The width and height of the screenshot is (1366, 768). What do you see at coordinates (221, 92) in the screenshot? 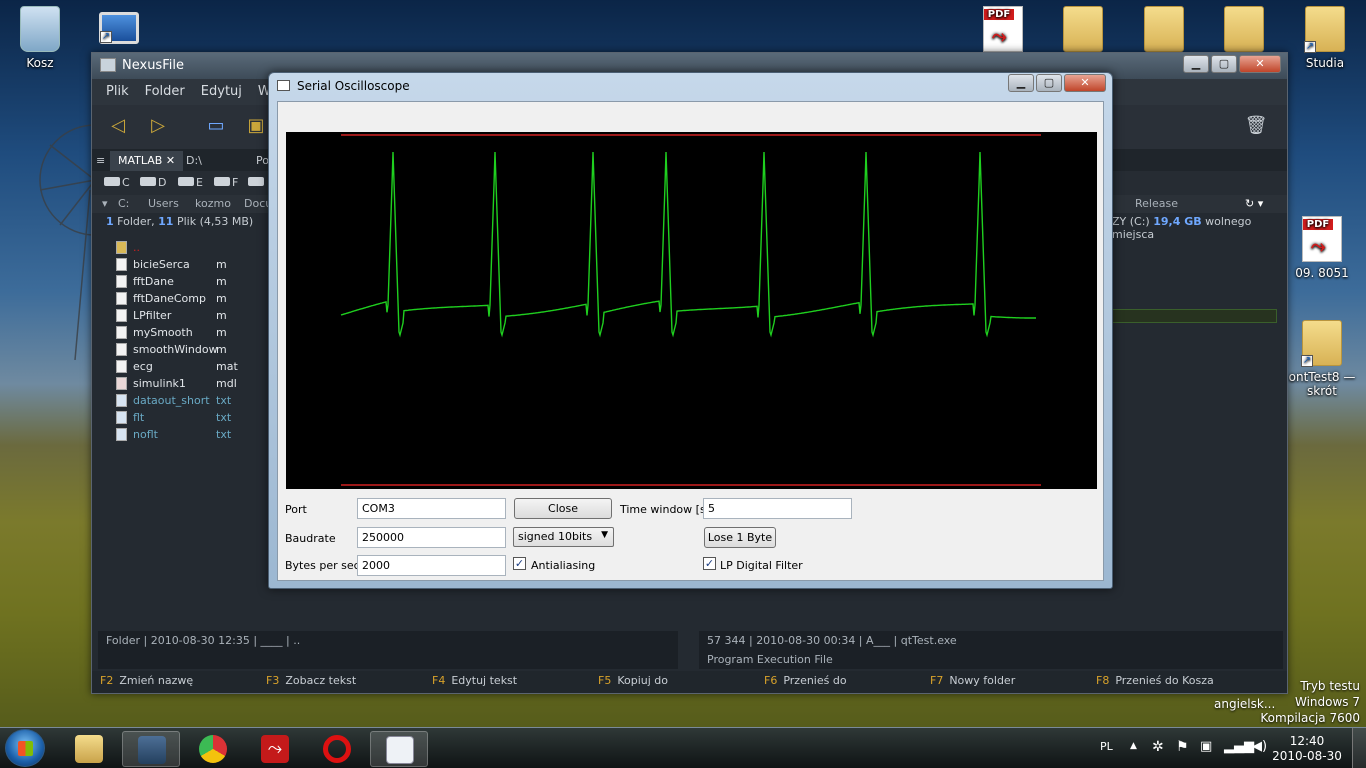
I see `menu-edytuj: Edytuj` at bounding box center [221, 92].